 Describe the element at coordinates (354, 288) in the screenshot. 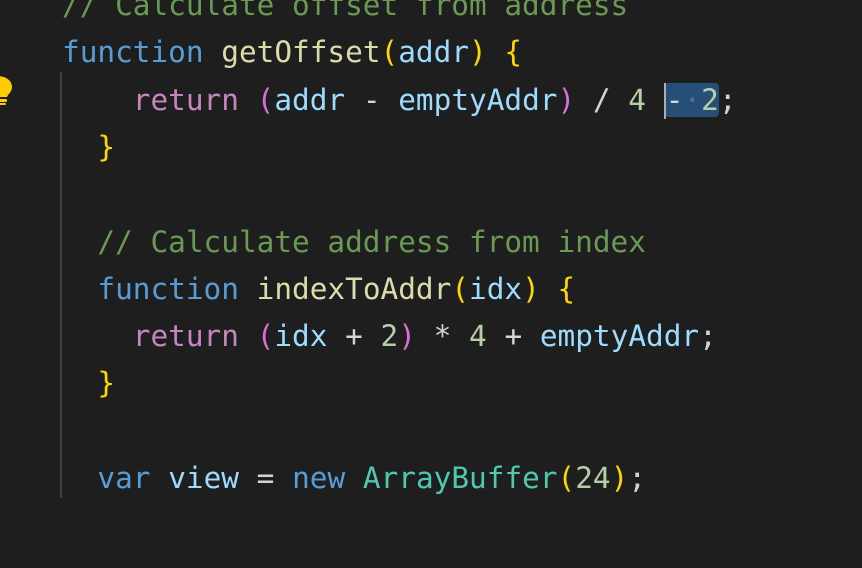

I see `code-token: indexToAddr` at that location.